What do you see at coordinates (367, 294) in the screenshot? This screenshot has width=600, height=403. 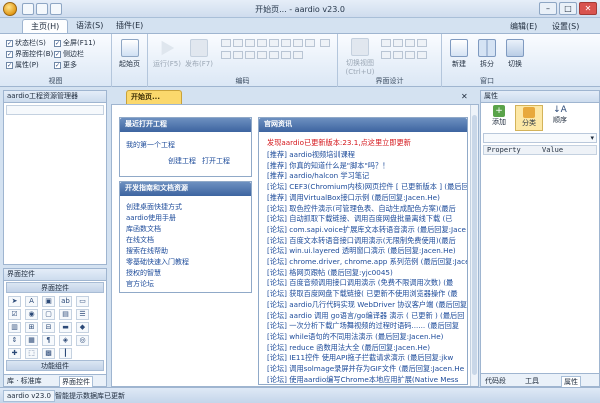 I see `news-item-link: [论坛] 获取百度网盘下载链接( 已更新不使用浏览器操作 (最` at bounding box center [367, 294].